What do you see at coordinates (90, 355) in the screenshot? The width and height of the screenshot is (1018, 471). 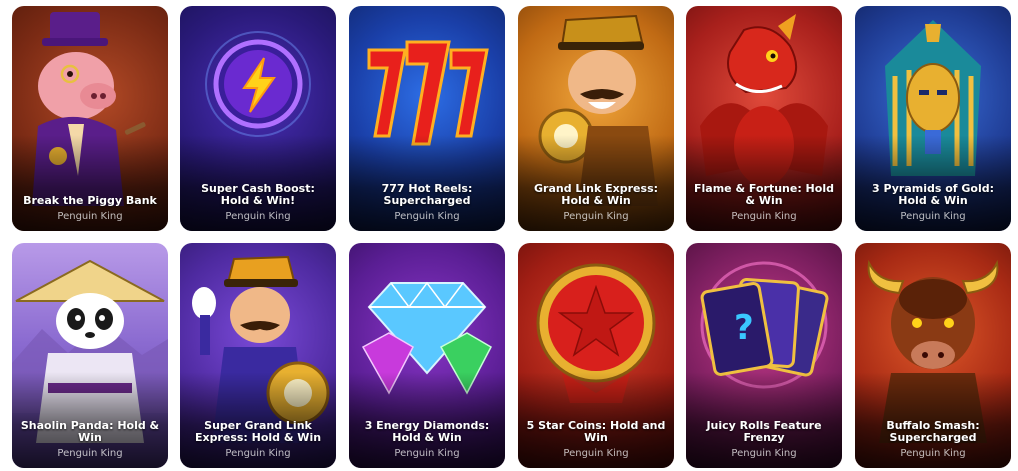 I see `game-card: Shaolin Panda: Hold & Win Penguin King` at bounding box center [90, 355].